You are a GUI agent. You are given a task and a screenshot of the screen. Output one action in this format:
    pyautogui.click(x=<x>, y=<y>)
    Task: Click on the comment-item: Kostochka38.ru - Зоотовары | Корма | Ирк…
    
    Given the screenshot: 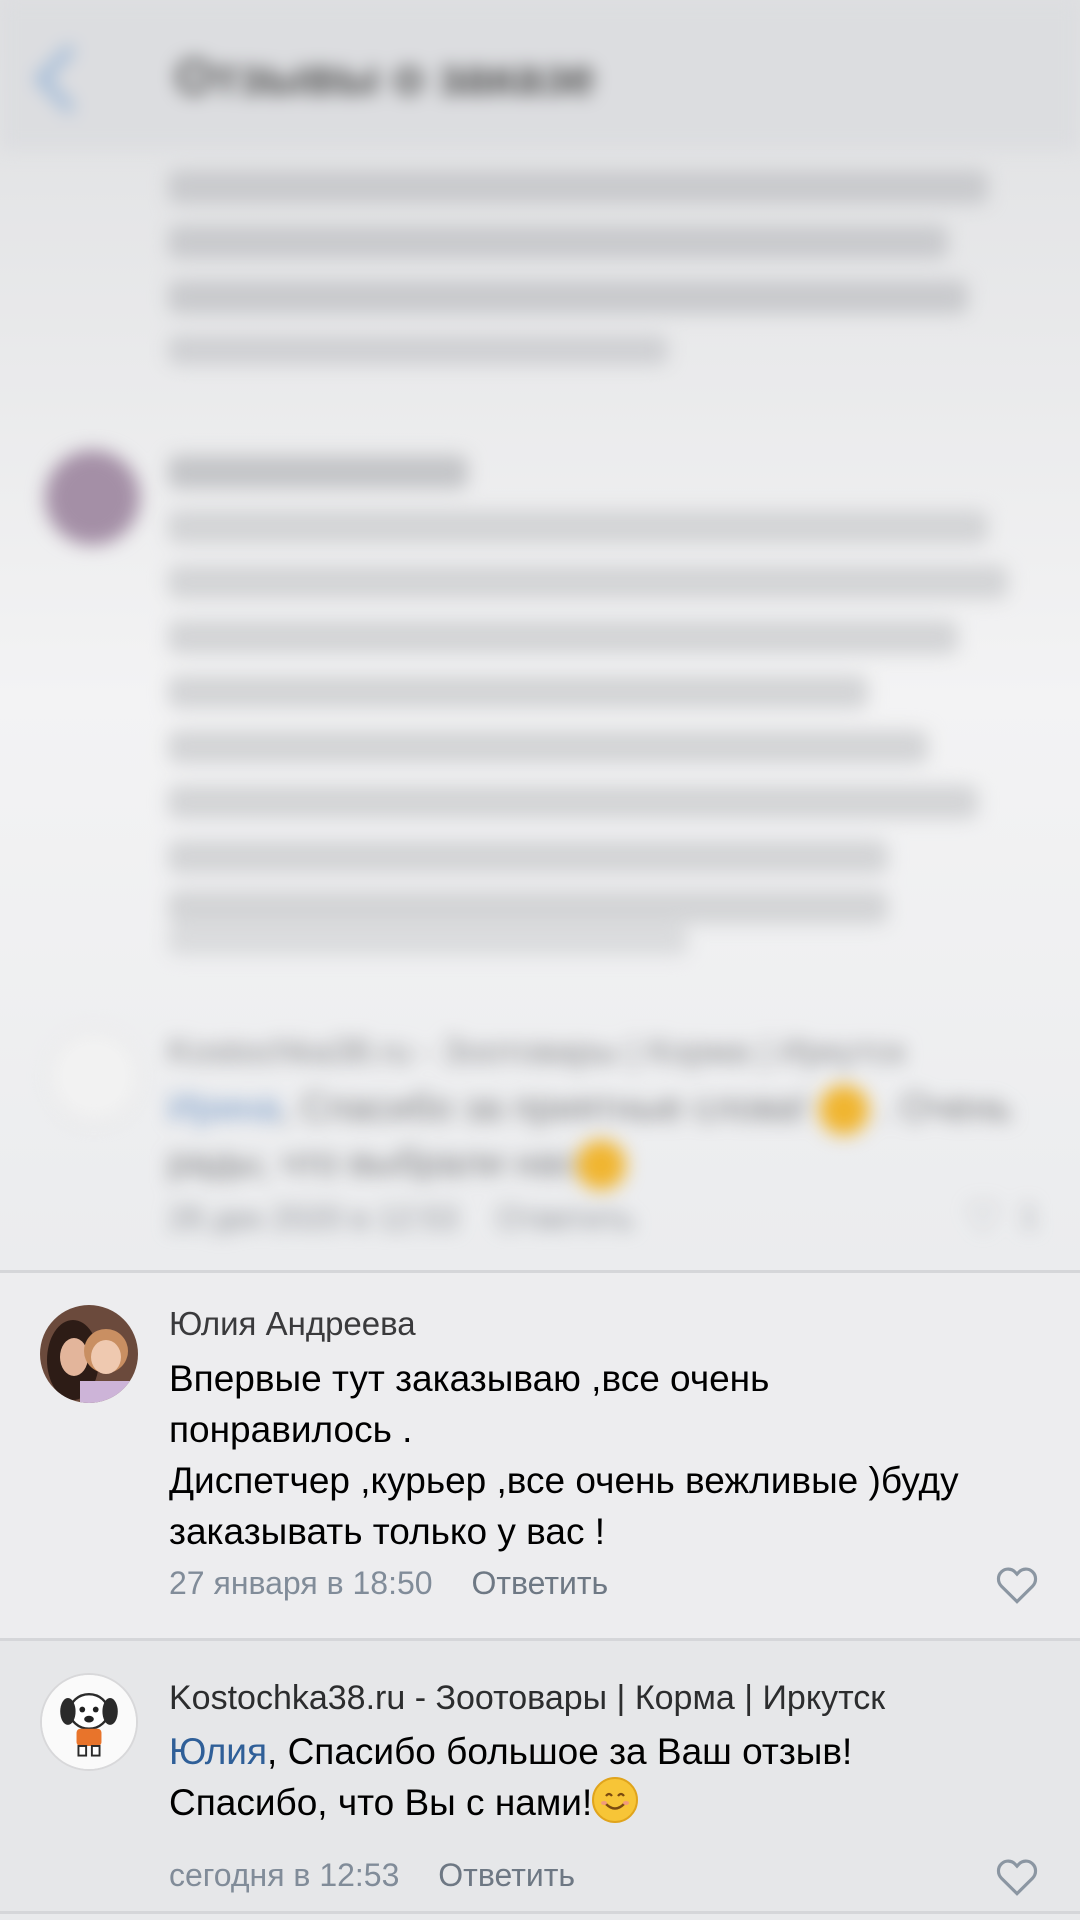 What is the action you would take?
    pyautogui.click(x=540, y=1776)
    